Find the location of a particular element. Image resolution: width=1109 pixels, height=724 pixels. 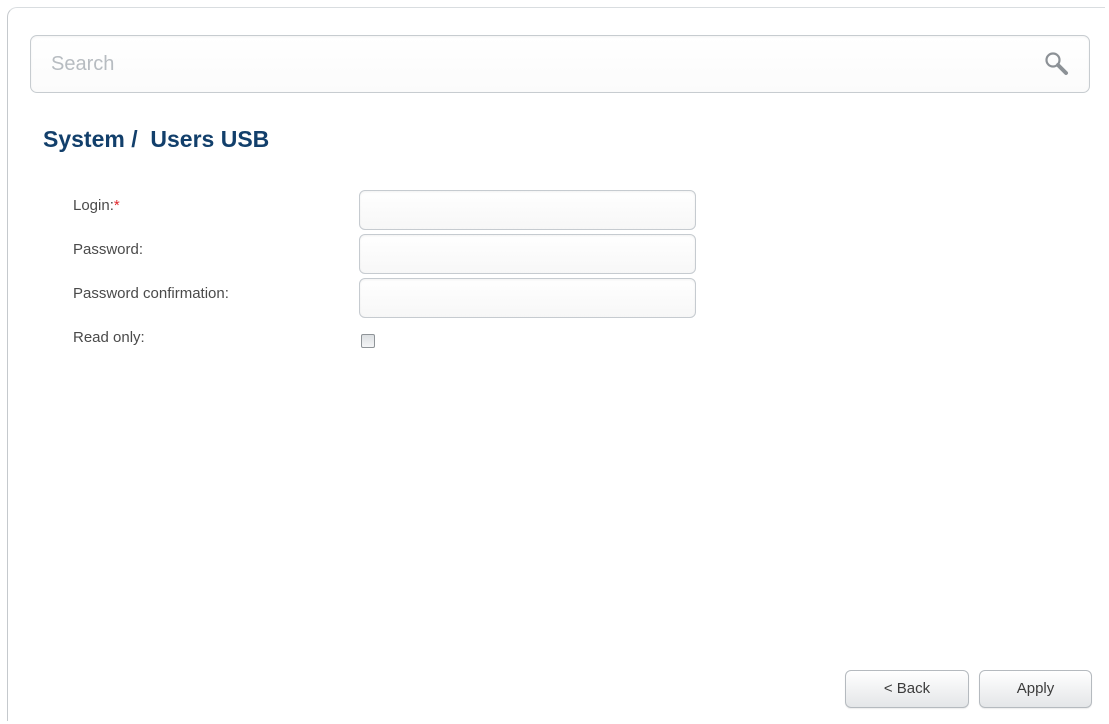

password-confirmation-input is located at coordinates (527, 298).